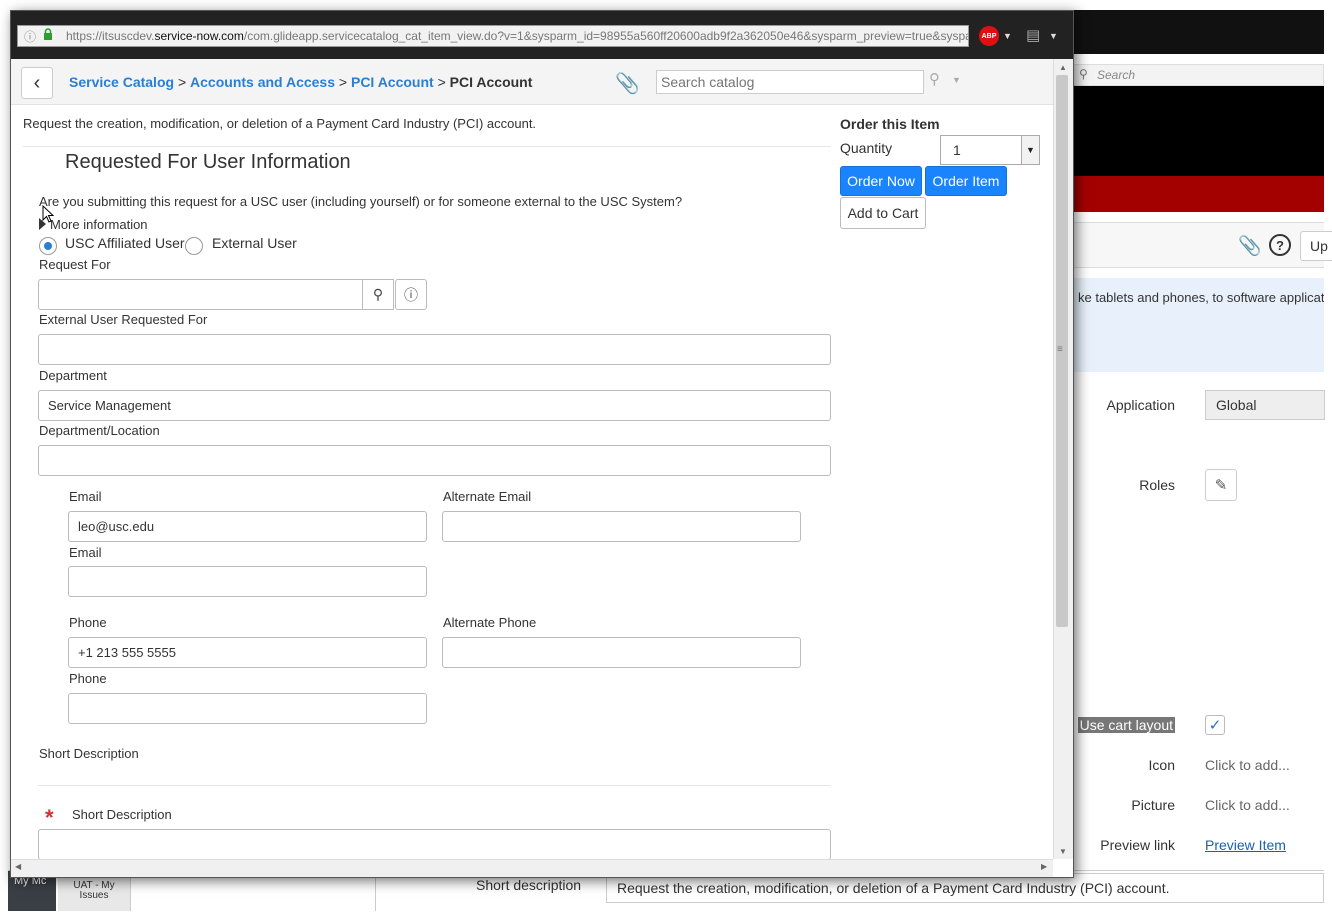  I want to click on order-item-button: Order Item, so click(966, 181).